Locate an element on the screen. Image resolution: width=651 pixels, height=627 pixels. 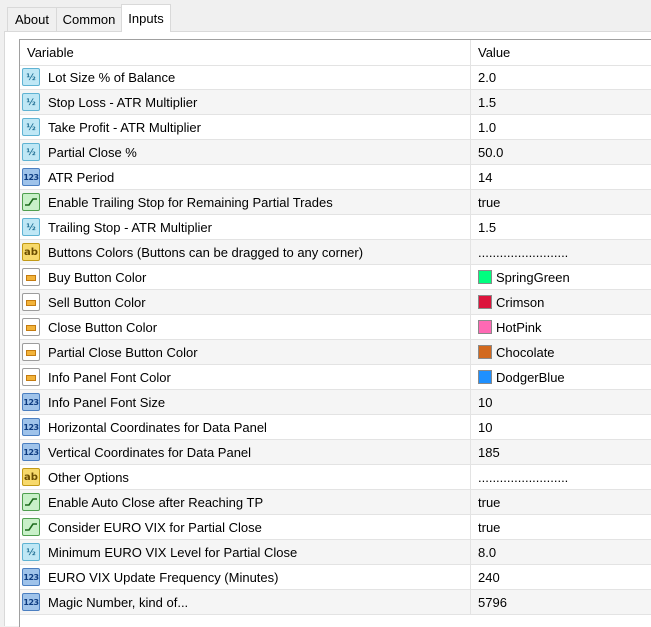
variable-name: Sell Button Color is located at coordinates (97, 302).